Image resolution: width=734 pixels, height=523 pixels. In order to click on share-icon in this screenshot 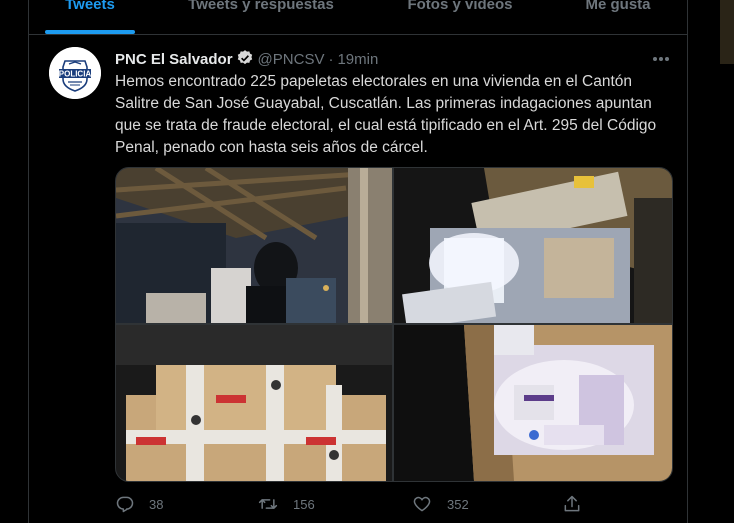, I will do `click(572, 504)`.